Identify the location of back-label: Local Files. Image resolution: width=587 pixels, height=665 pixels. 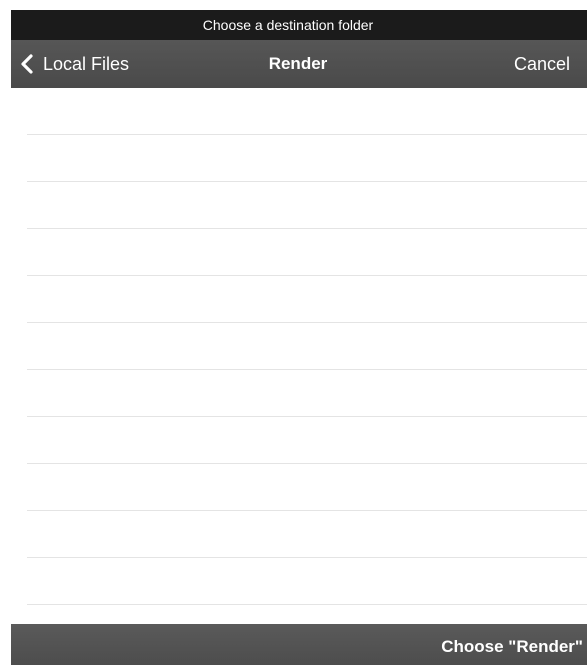
(86, 63).